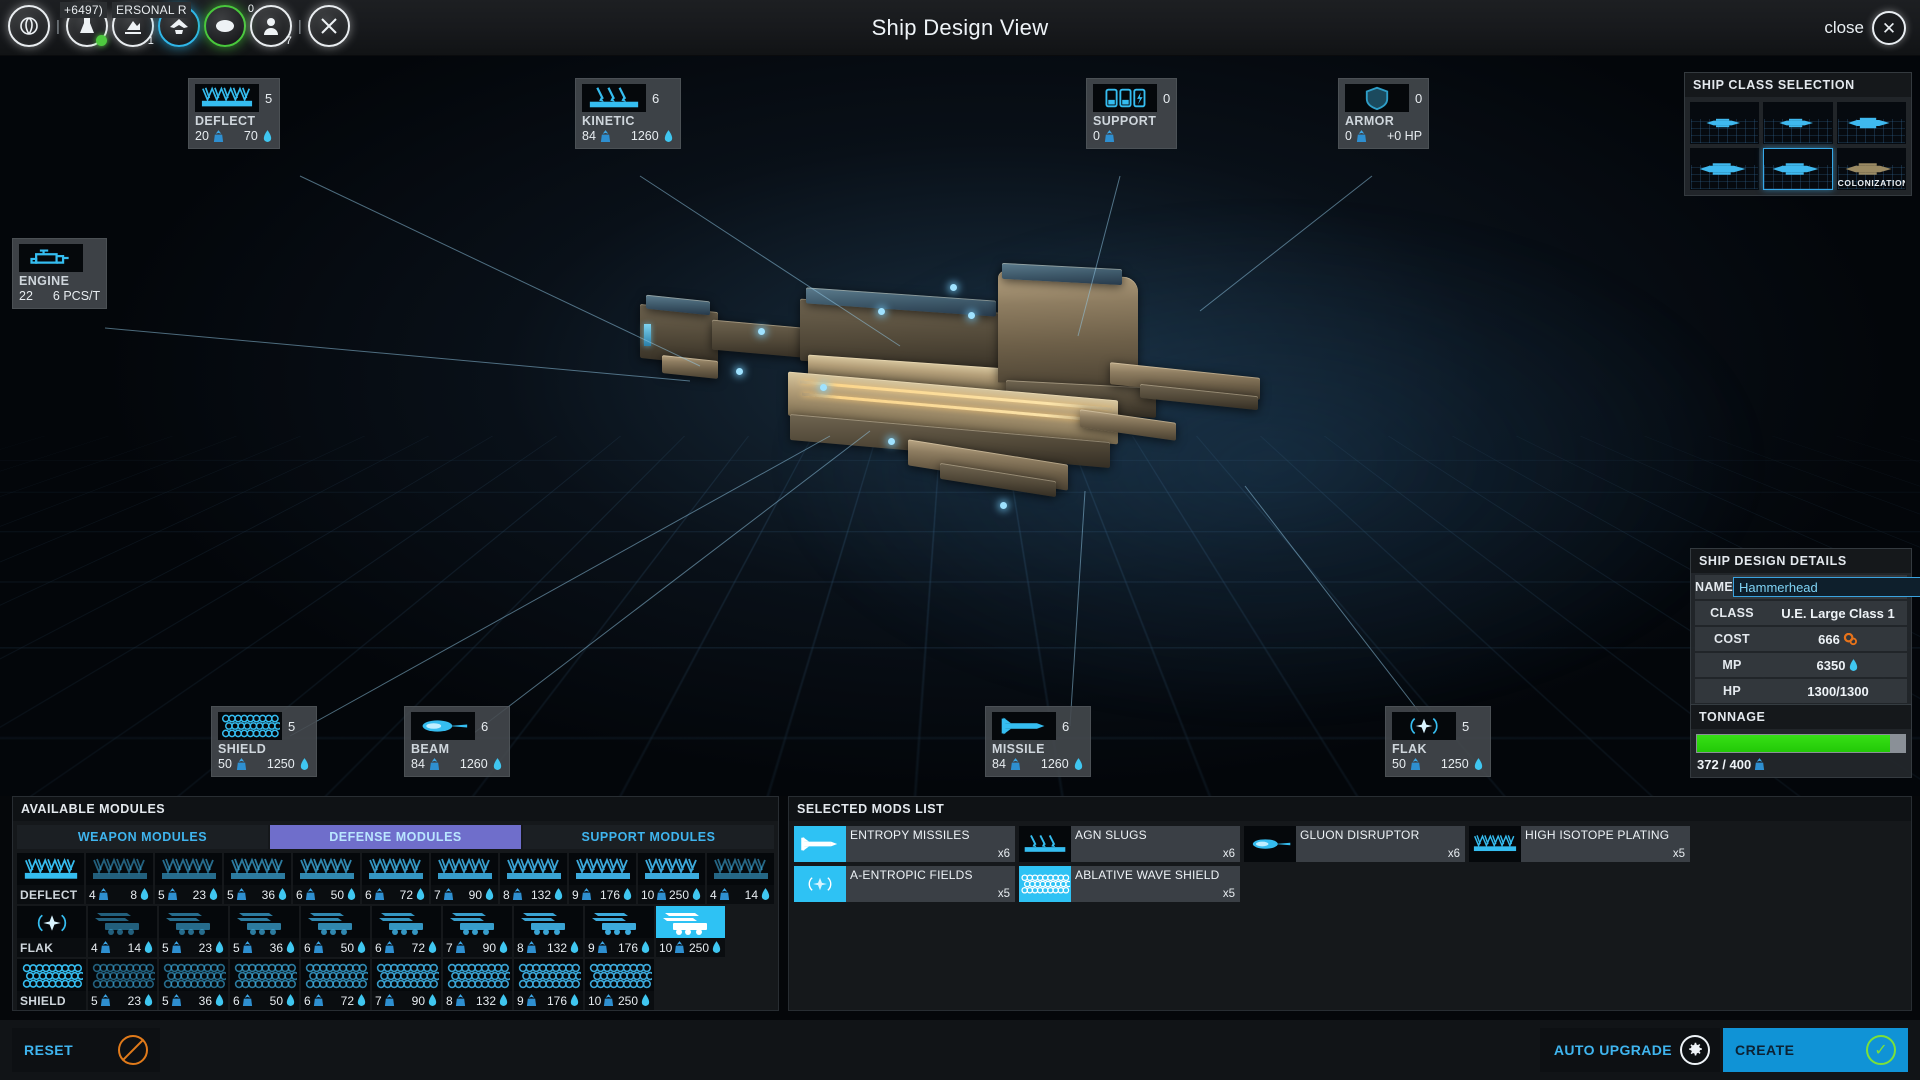 This screenshot has width=1920, height=1080. Describe the element at coordinates (672, 948) in the screenshot. I see `module-weight: 10` at that location.